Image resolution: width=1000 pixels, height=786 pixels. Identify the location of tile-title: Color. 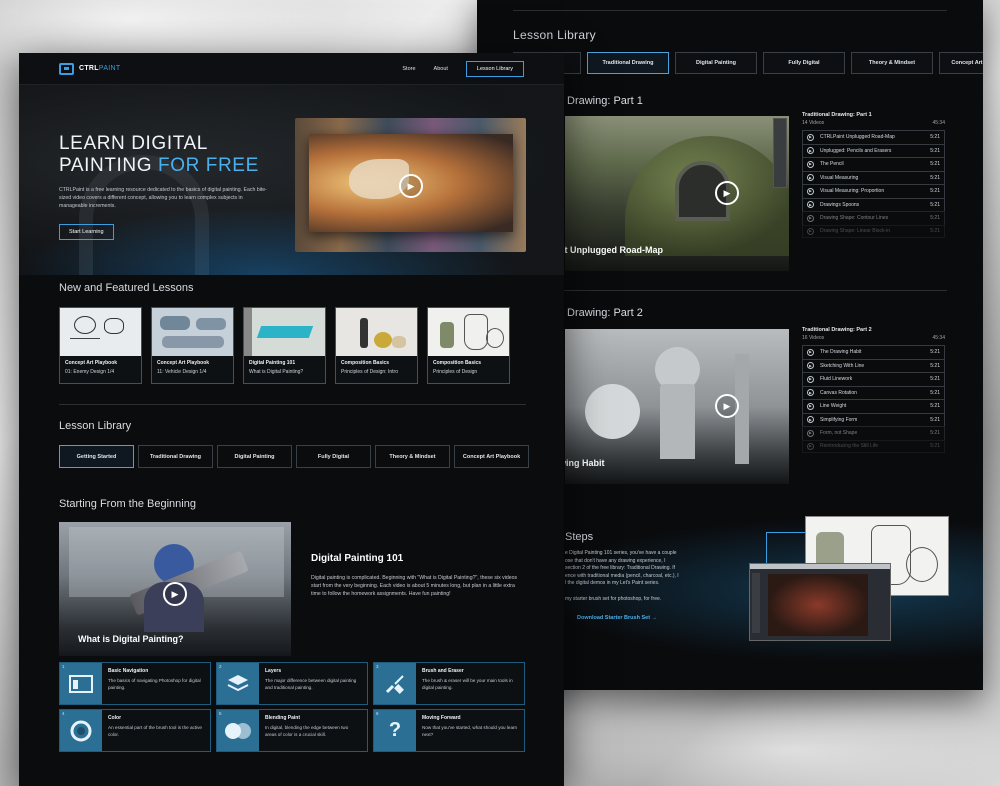
(115, 718).